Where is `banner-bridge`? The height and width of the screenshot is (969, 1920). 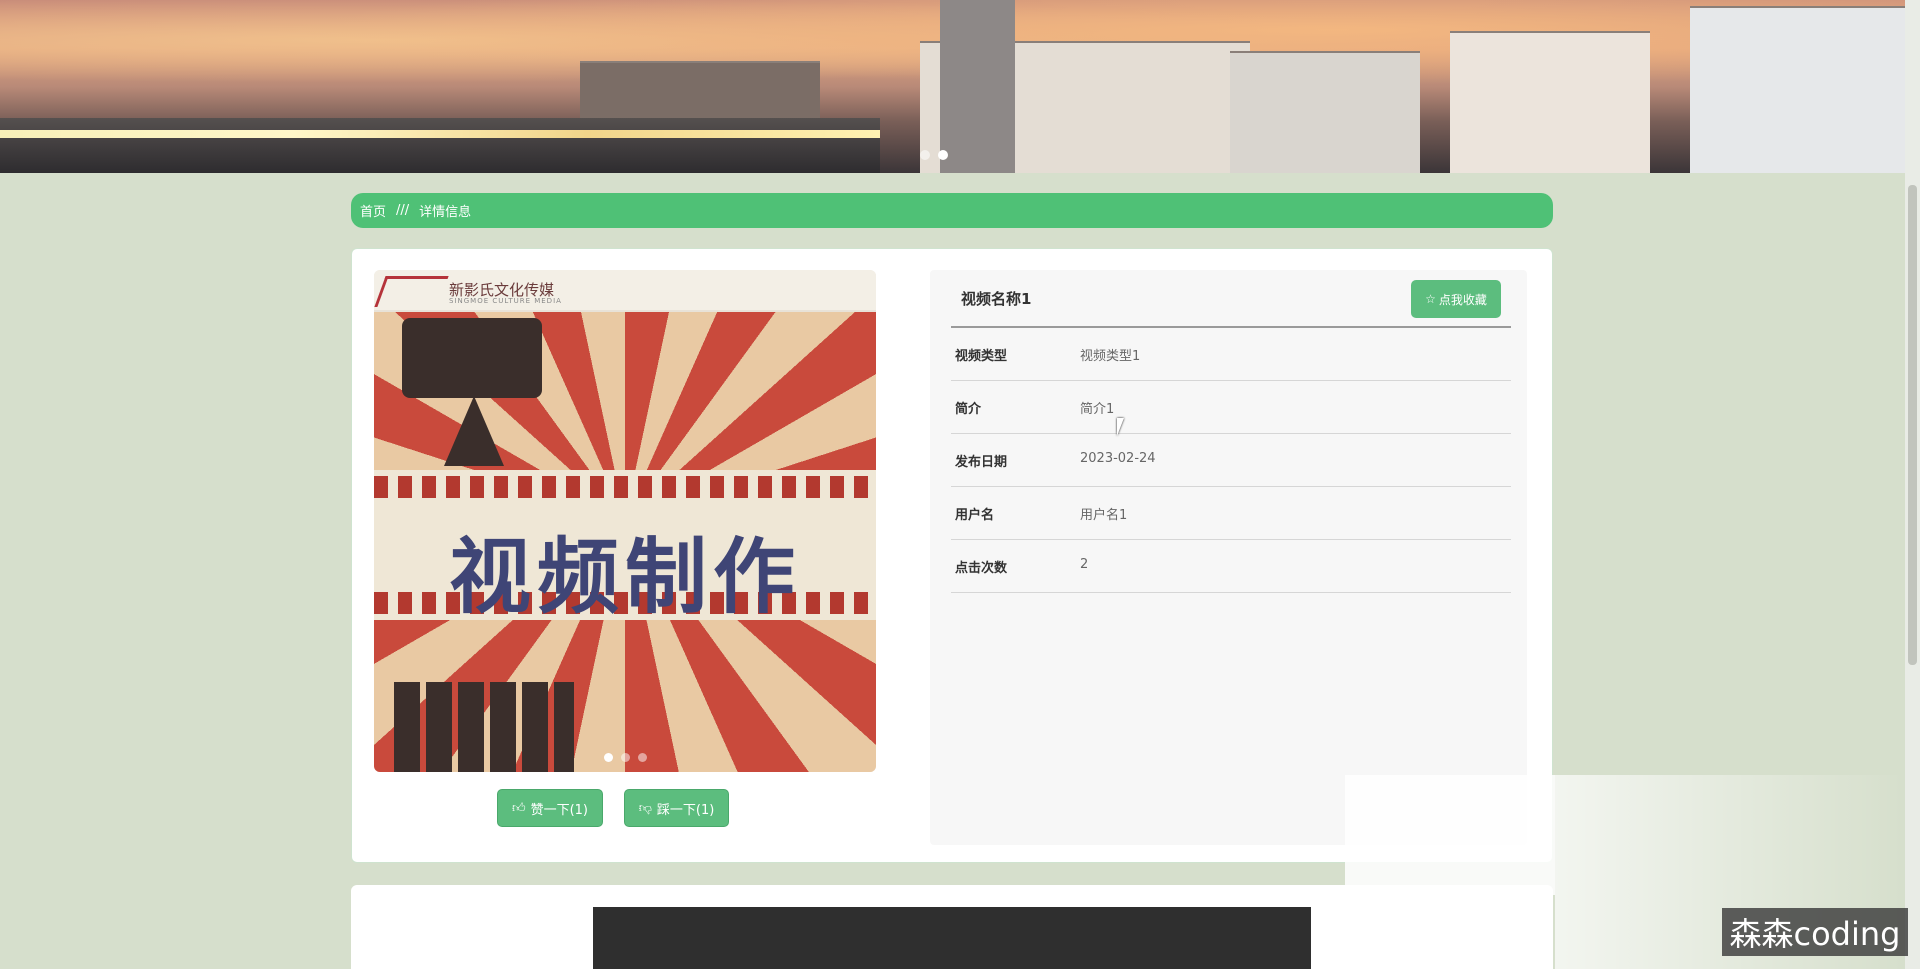 banner-bridge is located at coordinates (440, 145).